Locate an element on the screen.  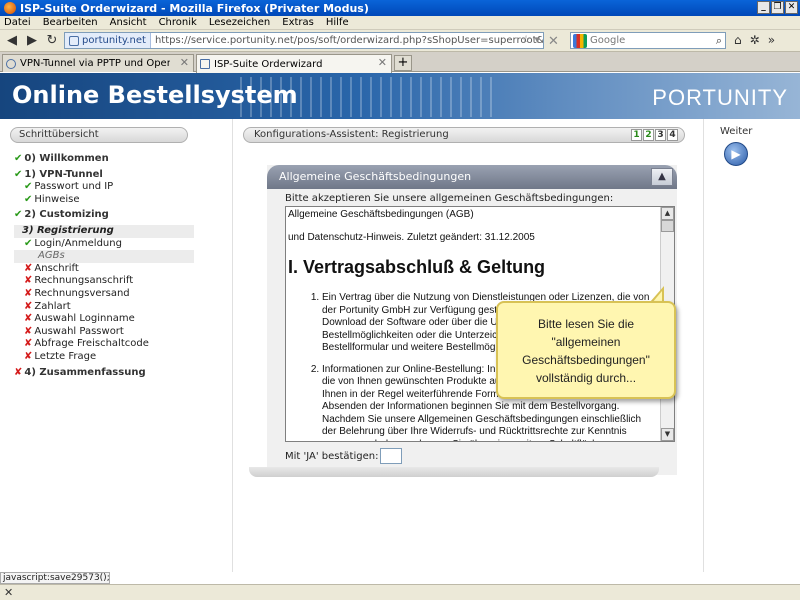
home-icon: ⌂ is located at coordinates (738, 40).